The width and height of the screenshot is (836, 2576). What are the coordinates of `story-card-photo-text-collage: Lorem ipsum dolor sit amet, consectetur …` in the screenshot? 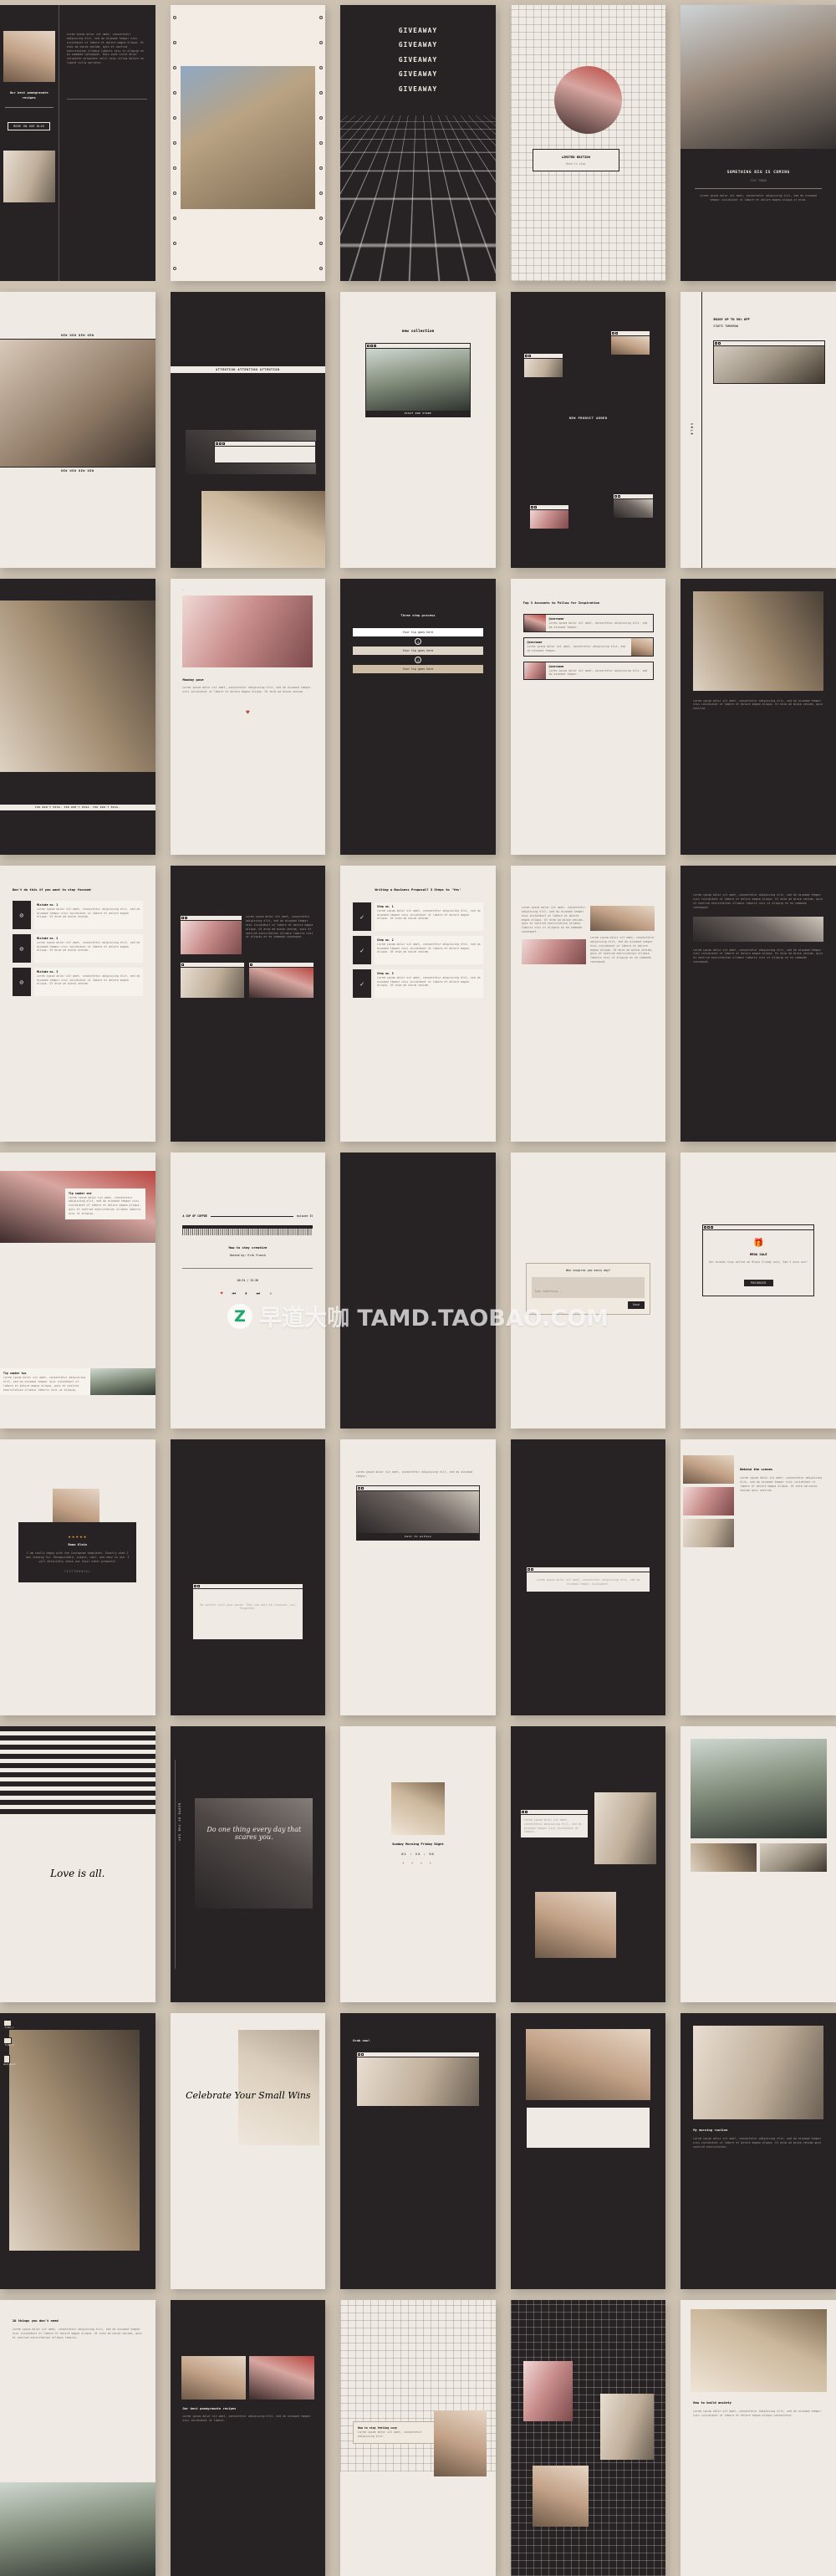 It's located at (248, 1004).